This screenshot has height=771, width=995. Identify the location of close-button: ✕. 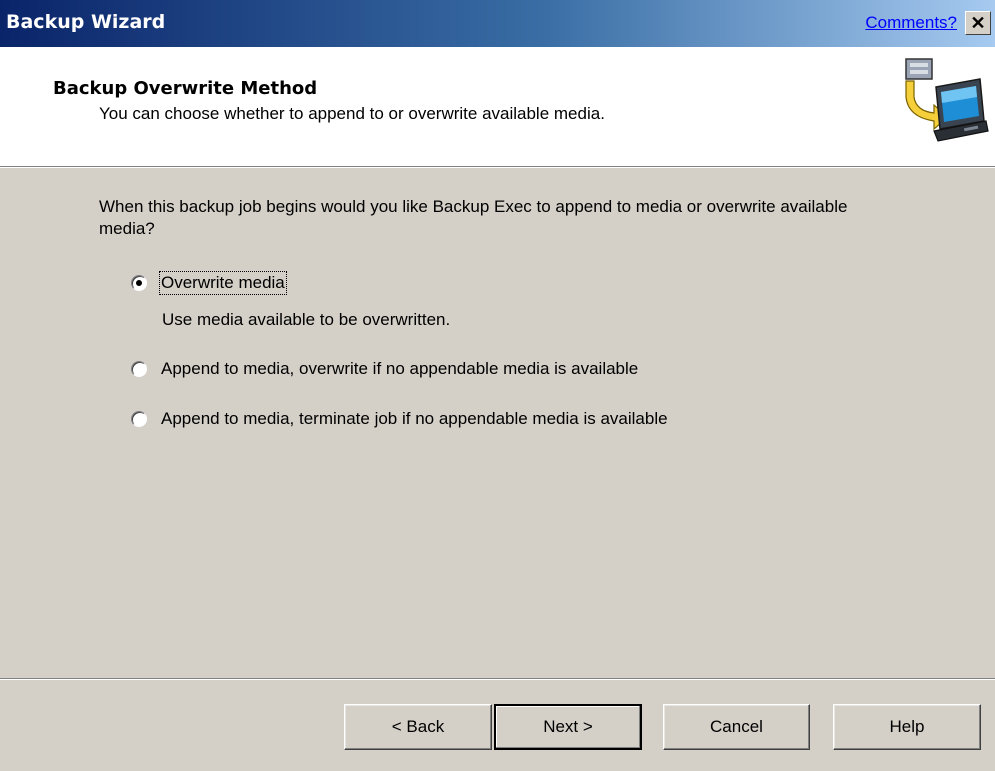
(978, 23).